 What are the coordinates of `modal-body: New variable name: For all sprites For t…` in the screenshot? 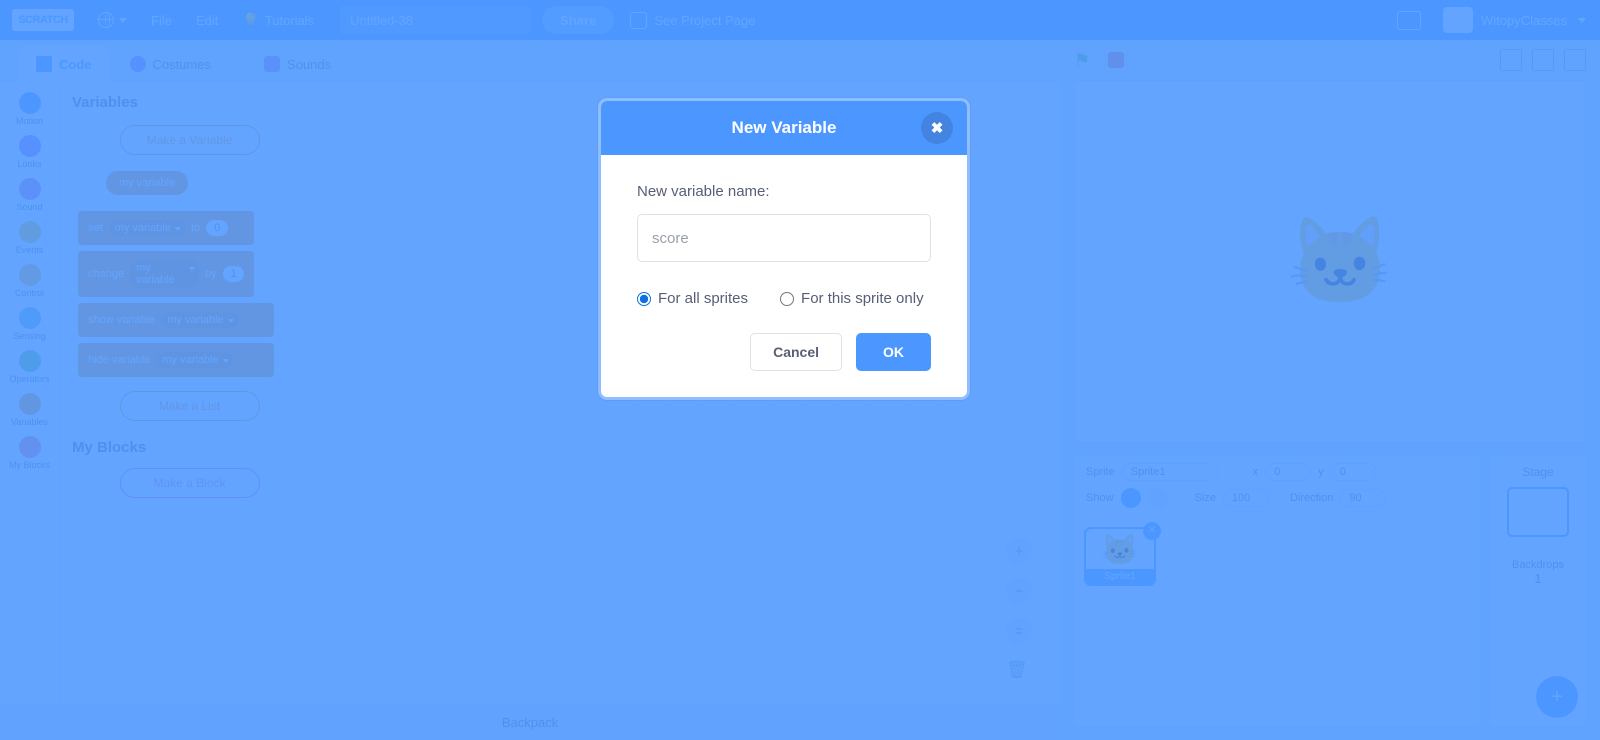 It's located at (784, 276).